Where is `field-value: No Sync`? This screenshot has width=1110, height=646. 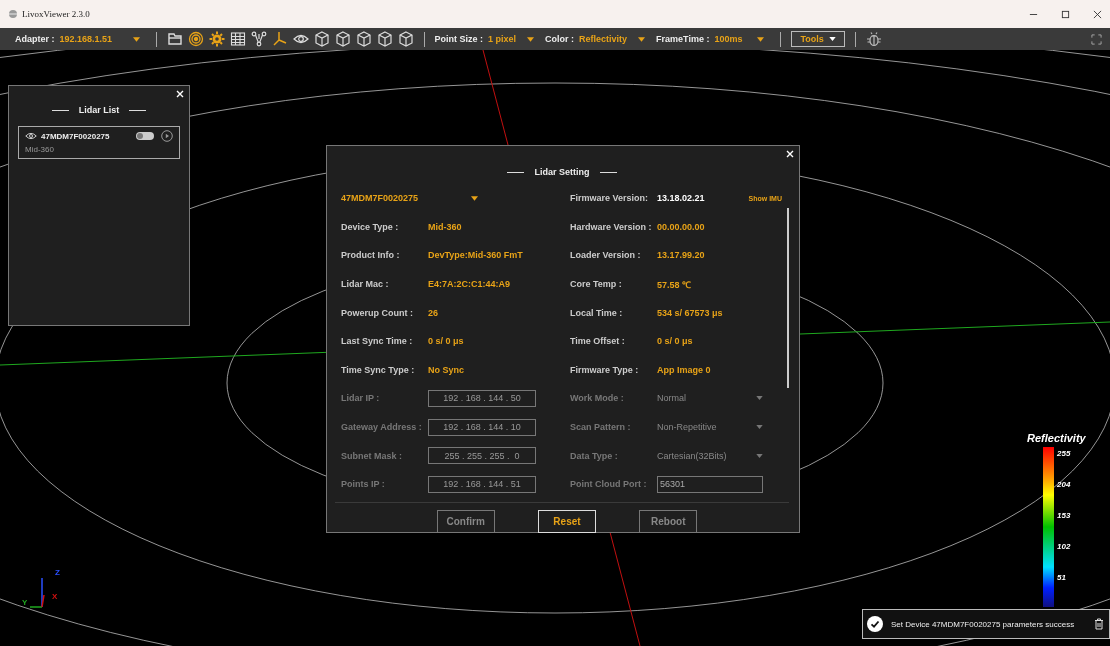
field-value: No Sync is located at coordinates (446, 369).